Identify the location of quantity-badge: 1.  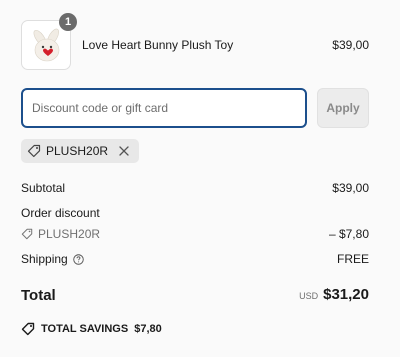
(68, 22).